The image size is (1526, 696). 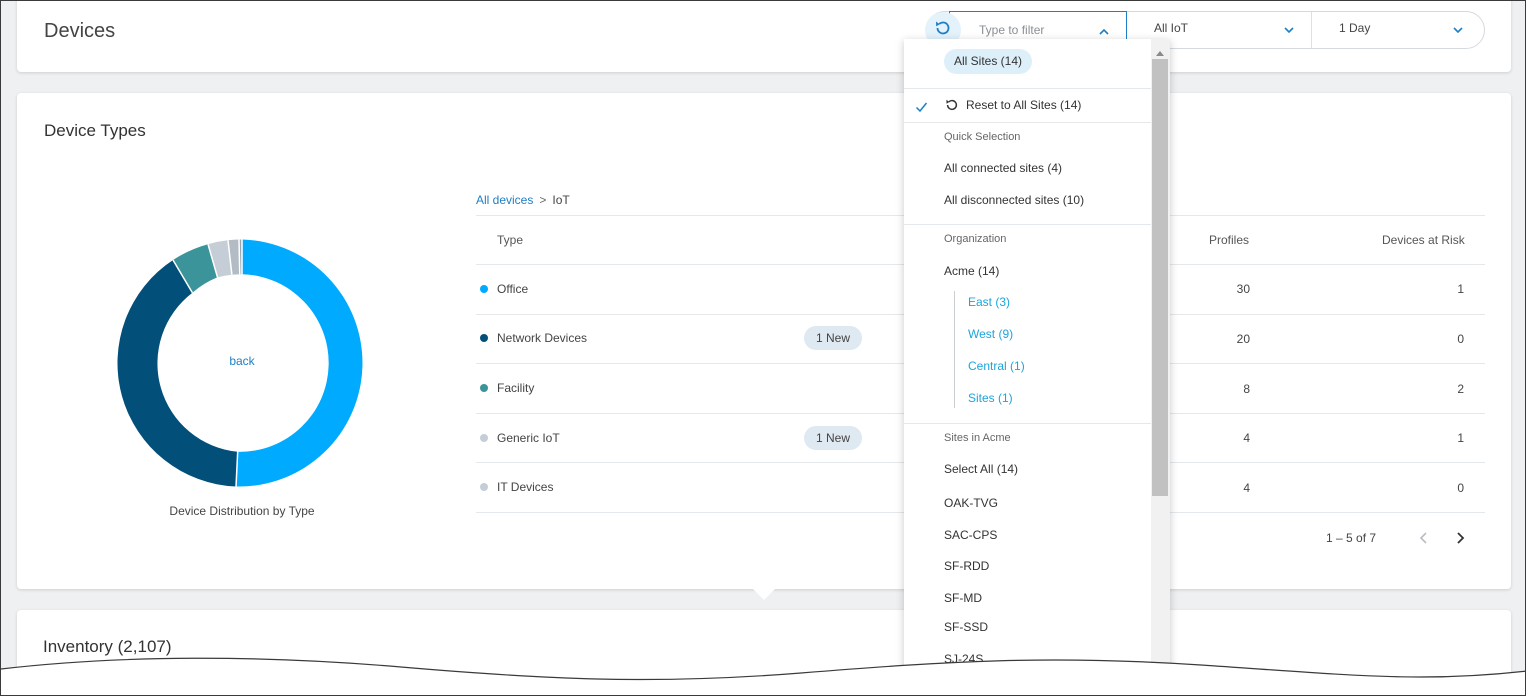 I want to click on pagination-range: 1 – 5 of 7, so click(x=1351, y=538).